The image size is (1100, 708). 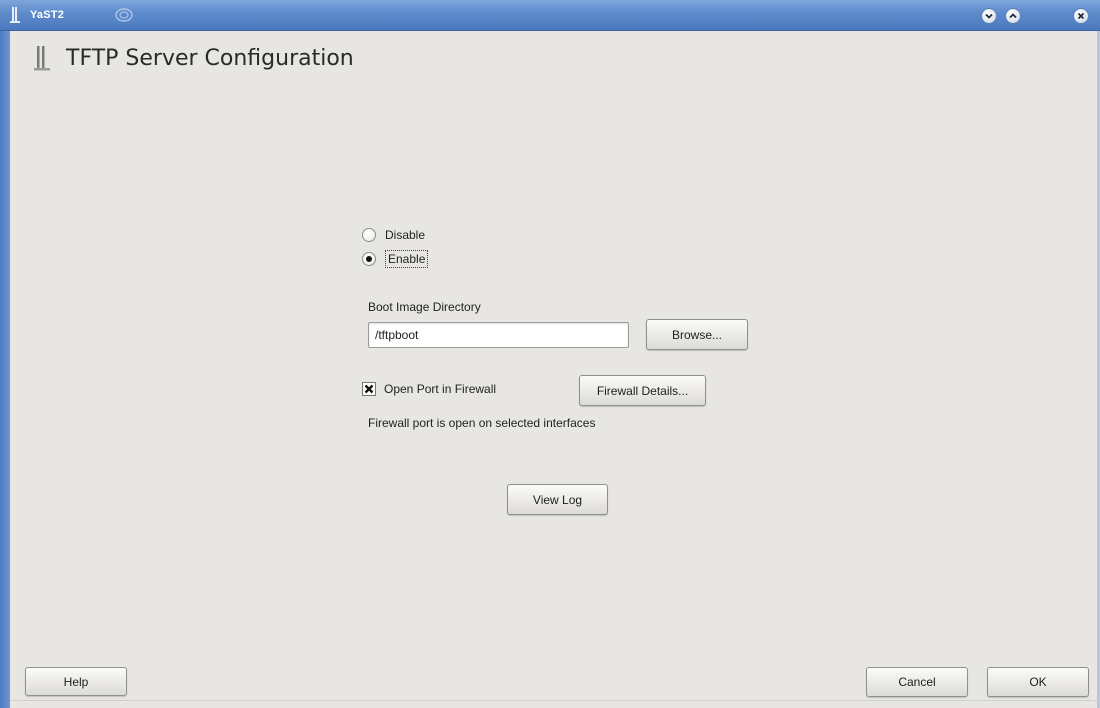 I want to click on chevron-down-icon, so click(x=989, y=16).